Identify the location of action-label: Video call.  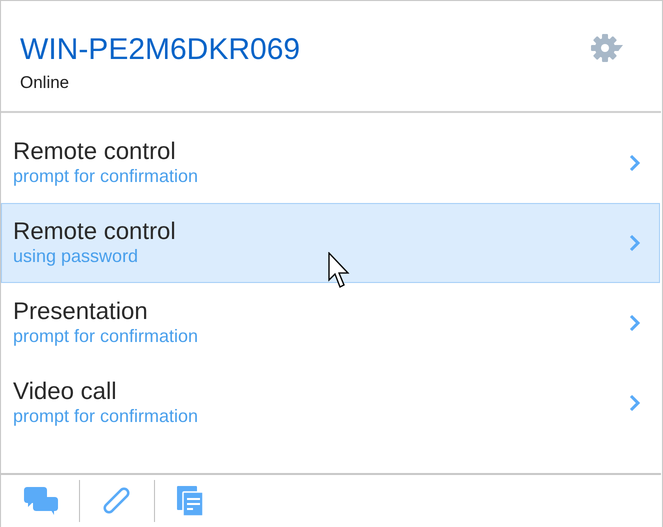
(65, 392).